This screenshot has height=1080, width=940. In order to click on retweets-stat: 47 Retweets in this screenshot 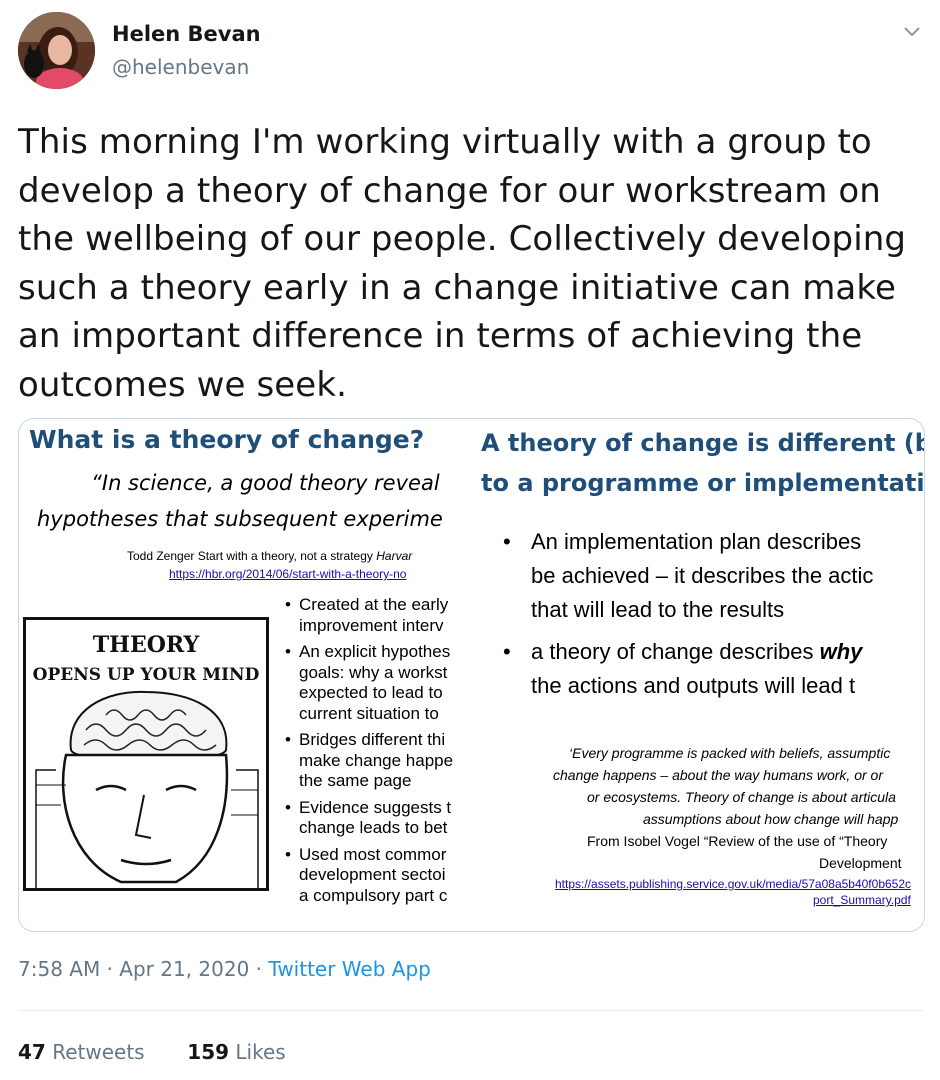, I will do `click(81, 1052)`.